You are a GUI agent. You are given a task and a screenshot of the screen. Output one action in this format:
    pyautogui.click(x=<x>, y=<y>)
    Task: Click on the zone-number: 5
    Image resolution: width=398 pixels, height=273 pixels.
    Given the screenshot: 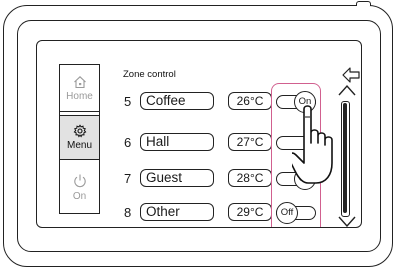 What is the action you would take?
    pyautogui.click(x=128, y=101)
    